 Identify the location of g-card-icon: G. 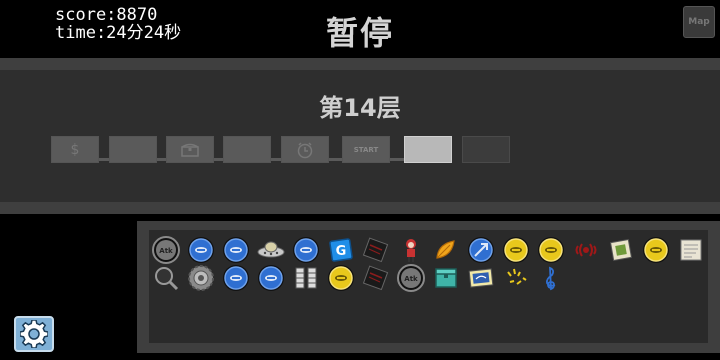
(341, 250).